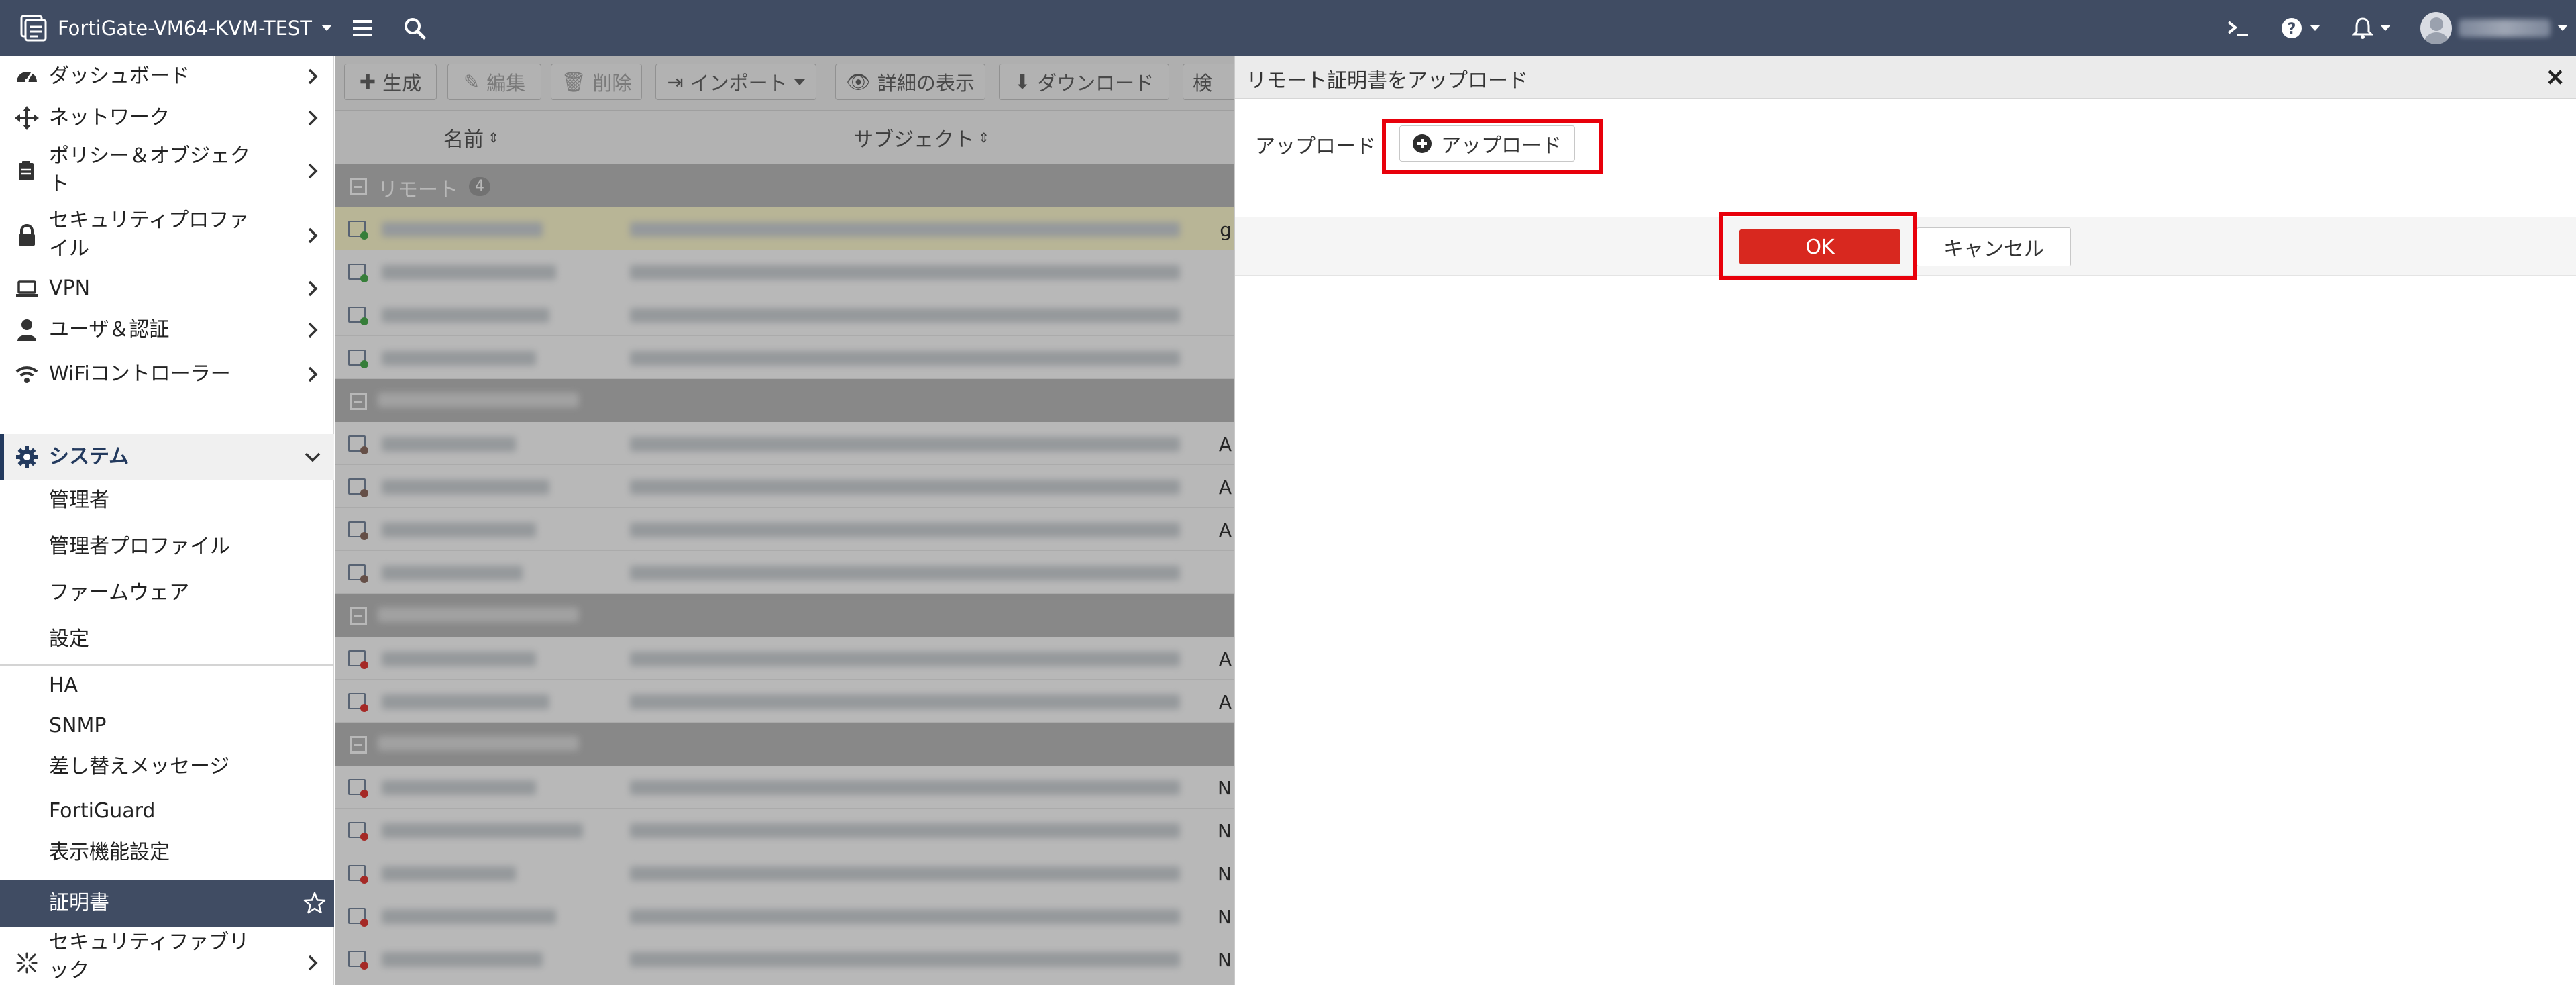 The image size is (2576, 985). What do you see at coordinates (149, 942) in the screenshot?
I see `sidebar-item-label: セキュリティファブリ` at bounding box center [149, 942].